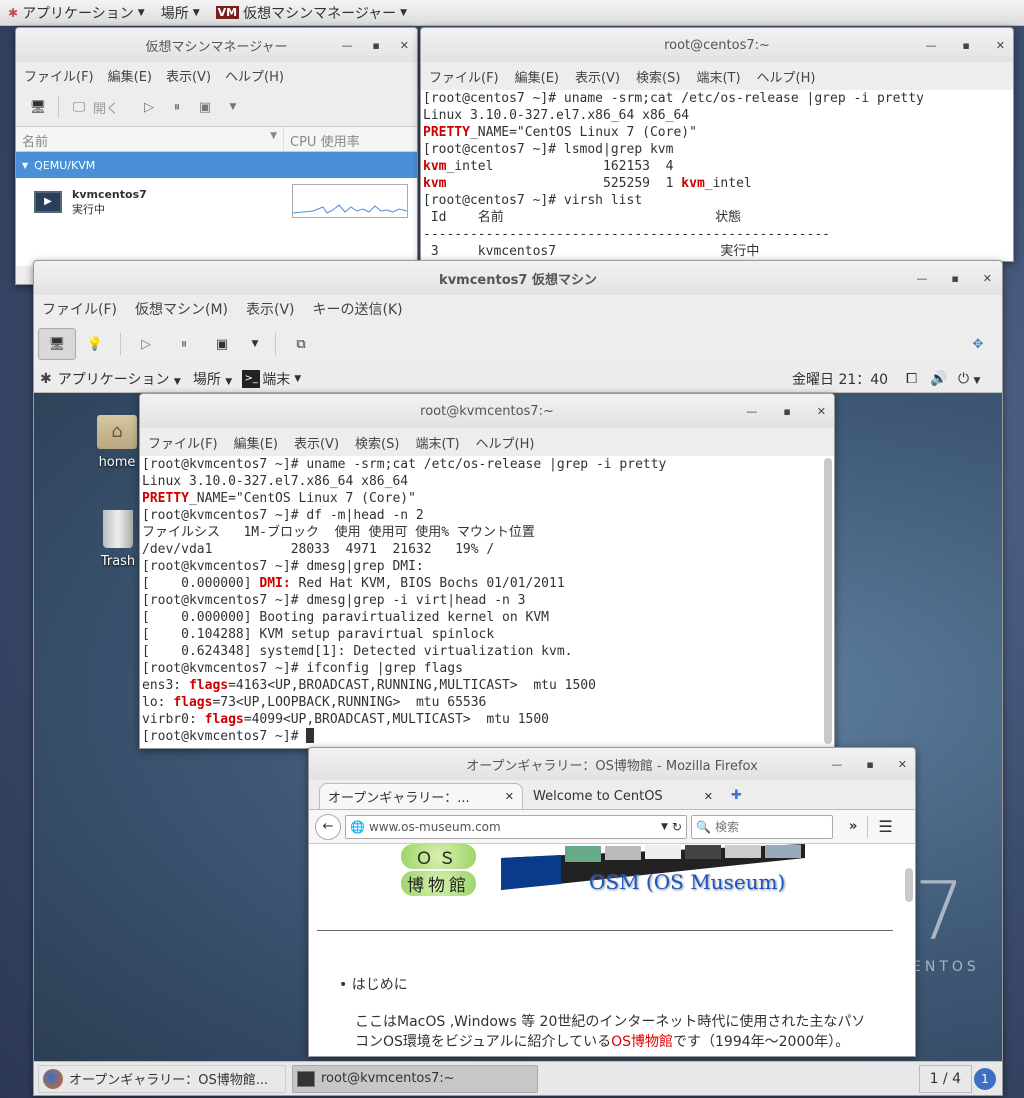  I want to click on snapshot-icon: ⧉, so click(301, 344).